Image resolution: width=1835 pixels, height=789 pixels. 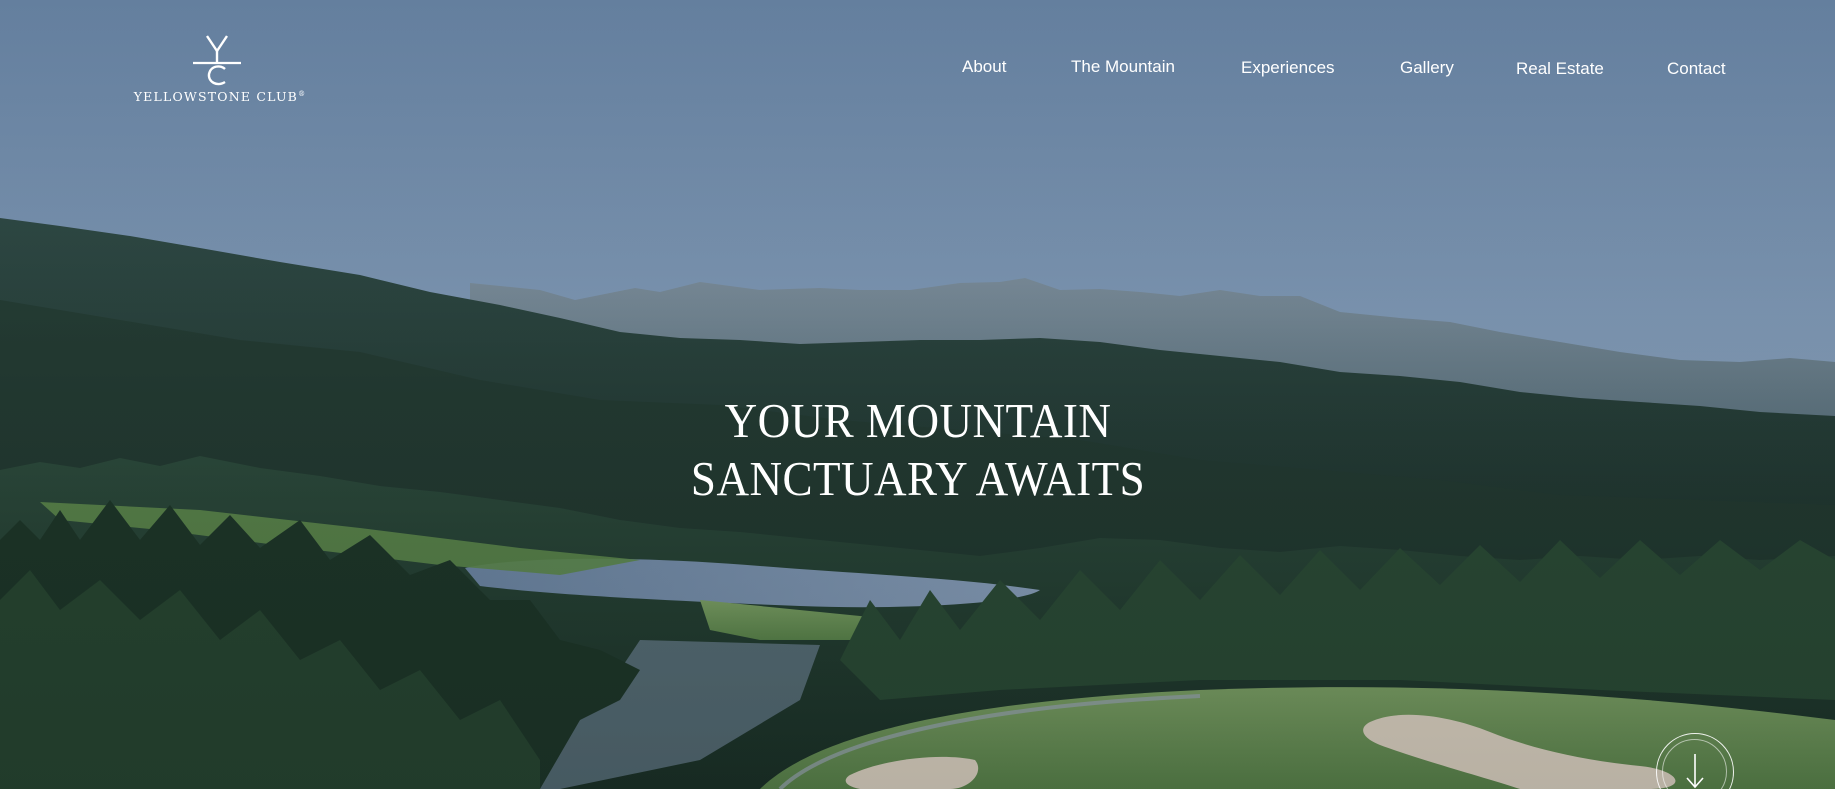 I want to click on hero-headline-line1: YOUR MOUNTAIN, so click(x=918, y=420).